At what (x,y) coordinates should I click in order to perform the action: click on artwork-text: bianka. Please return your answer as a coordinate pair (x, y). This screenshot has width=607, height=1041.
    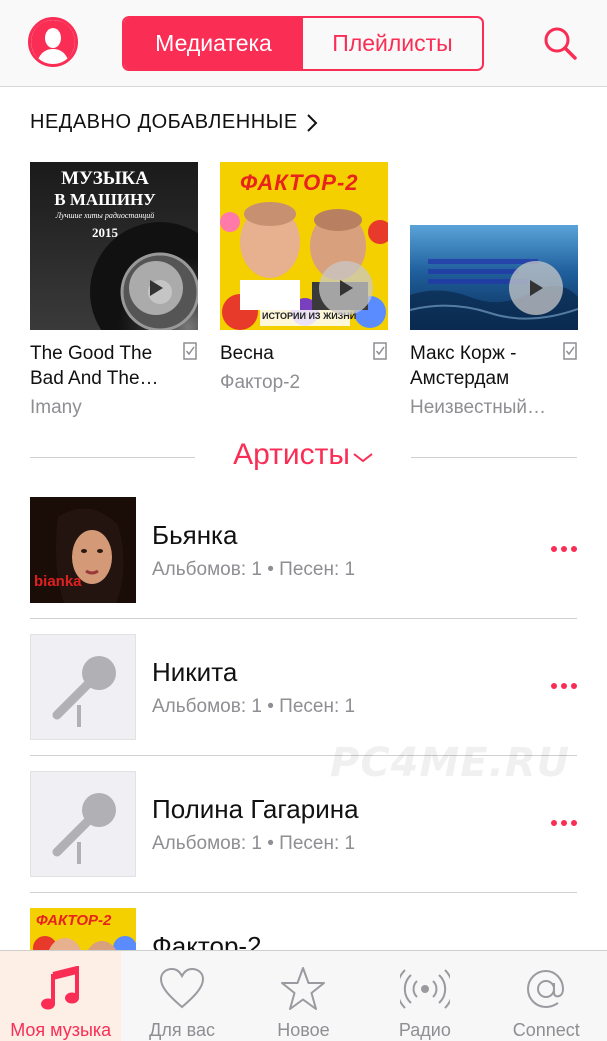
    Looking at the image, I should click on (58, 581).